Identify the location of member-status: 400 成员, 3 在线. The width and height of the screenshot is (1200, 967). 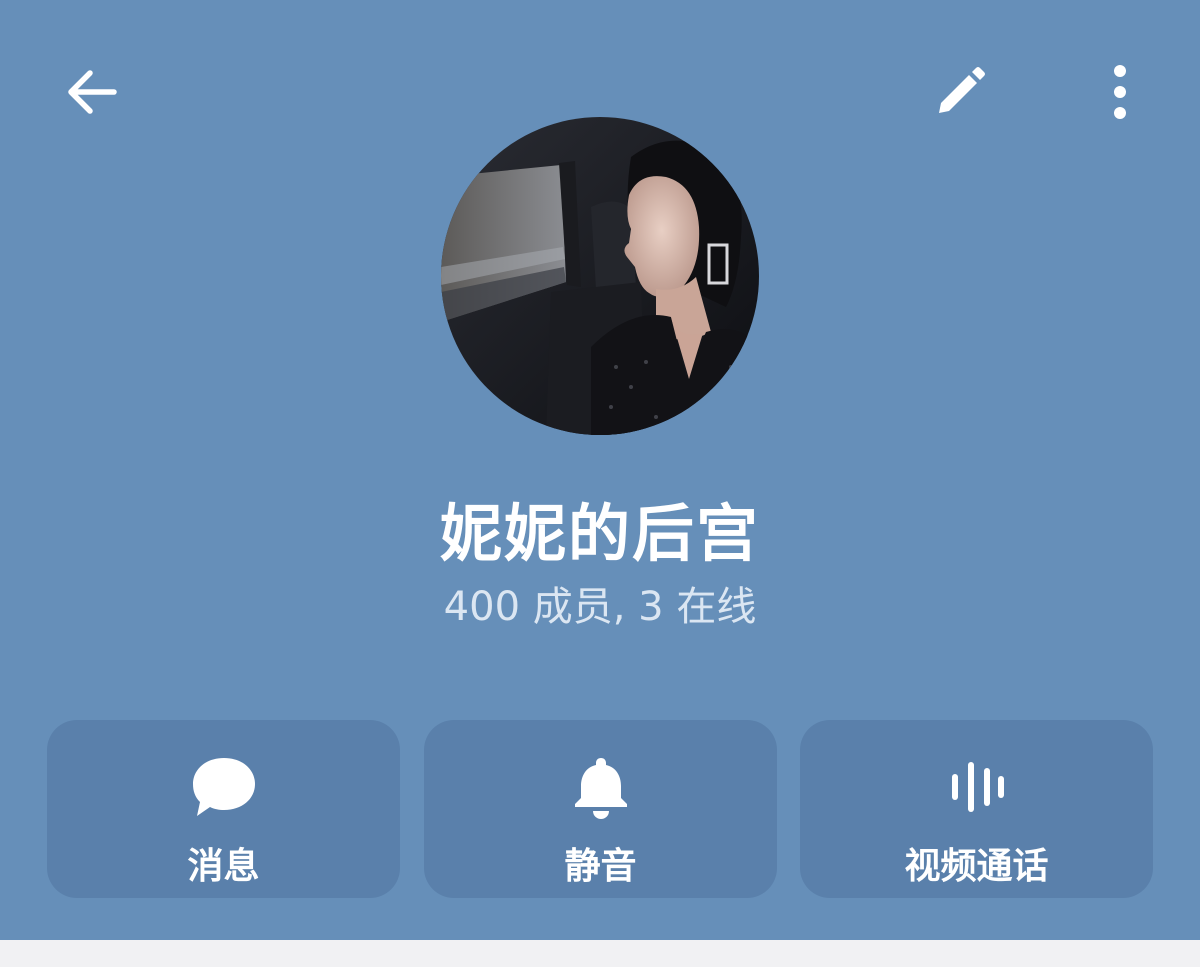
(600, 607).